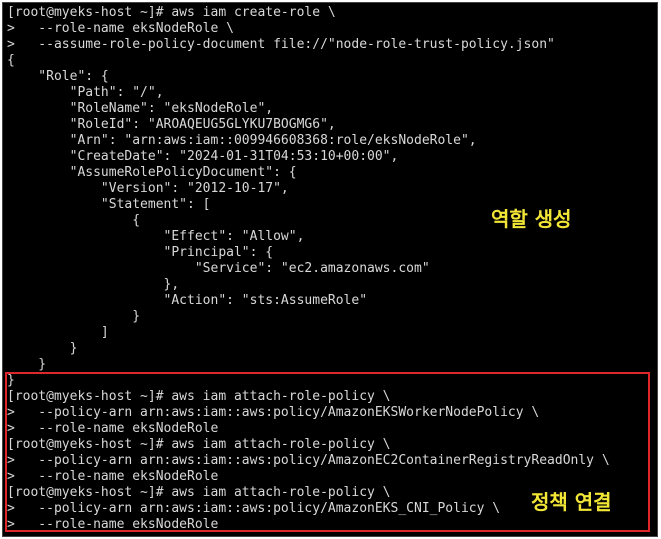 This screenshot has width=661, height=539. I want to click on terminal-line-6: "Path": "/",, so click(85, 92).